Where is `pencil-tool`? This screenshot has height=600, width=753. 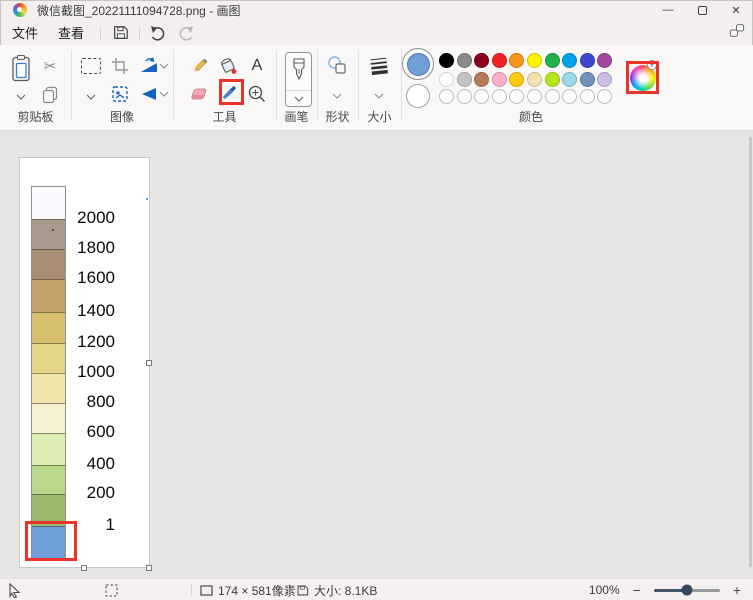
pencil-tool is located at coordinates (200, 66).